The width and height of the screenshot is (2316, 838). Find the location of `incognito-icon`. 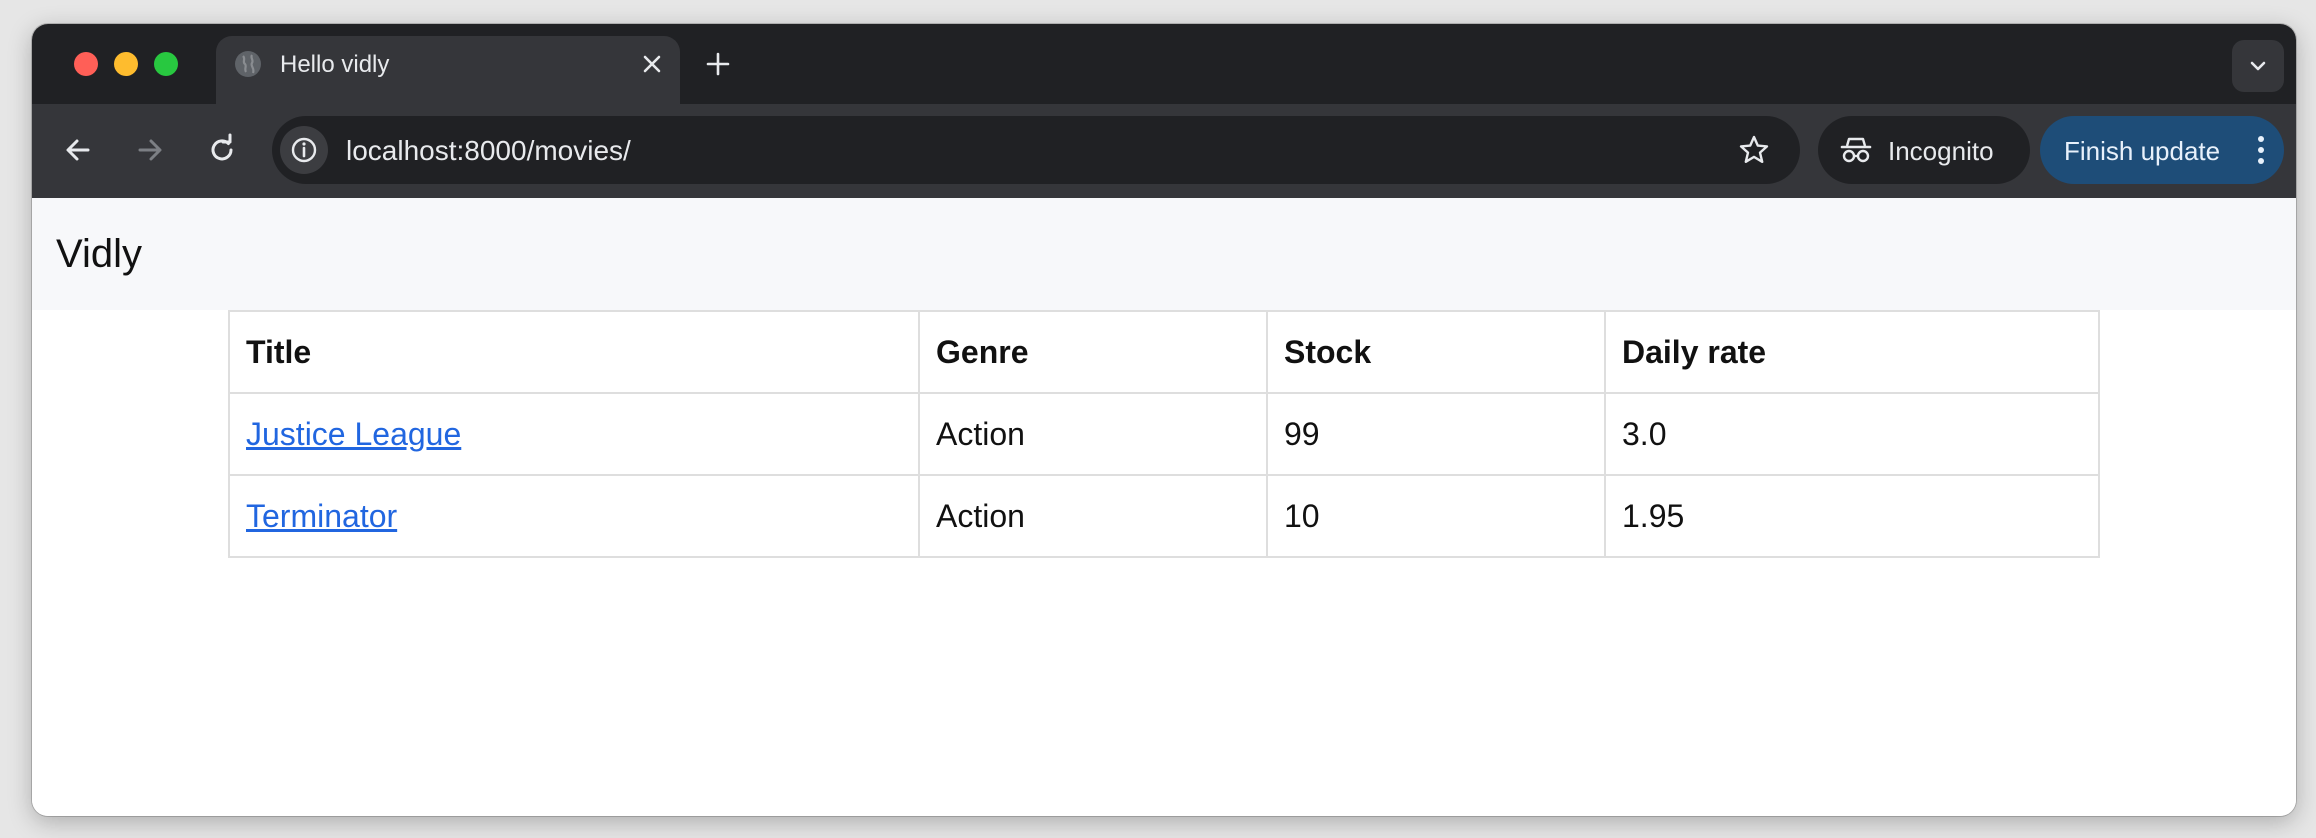

incognito-icon is located at coordinates (1856, 150).